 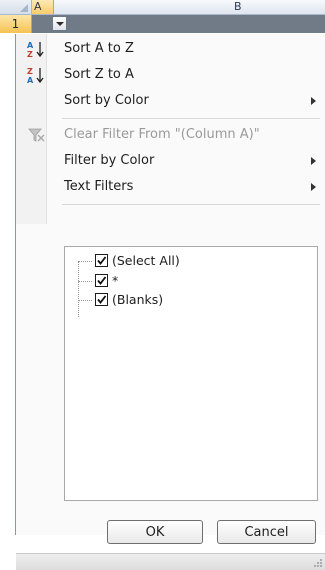 I want to click on menu-item-sort-by-color: Sort by Color, so click(x=170, y=101).